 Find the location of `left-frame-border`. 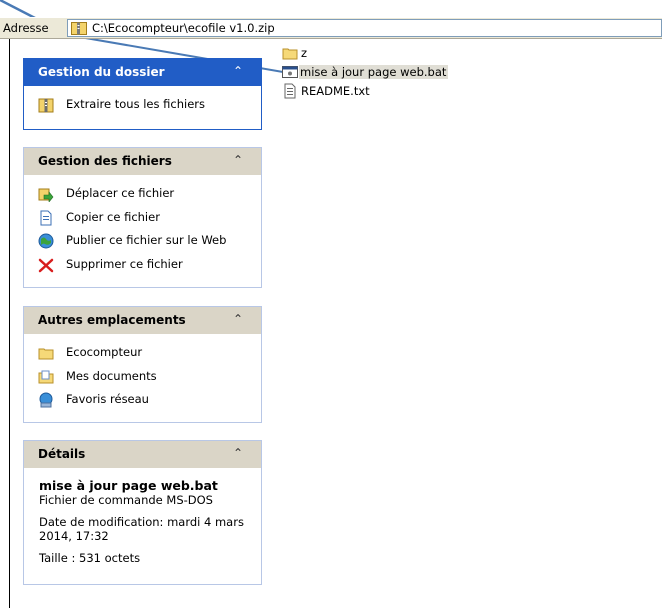

left-frame-border is located at coordinates (9, 323).